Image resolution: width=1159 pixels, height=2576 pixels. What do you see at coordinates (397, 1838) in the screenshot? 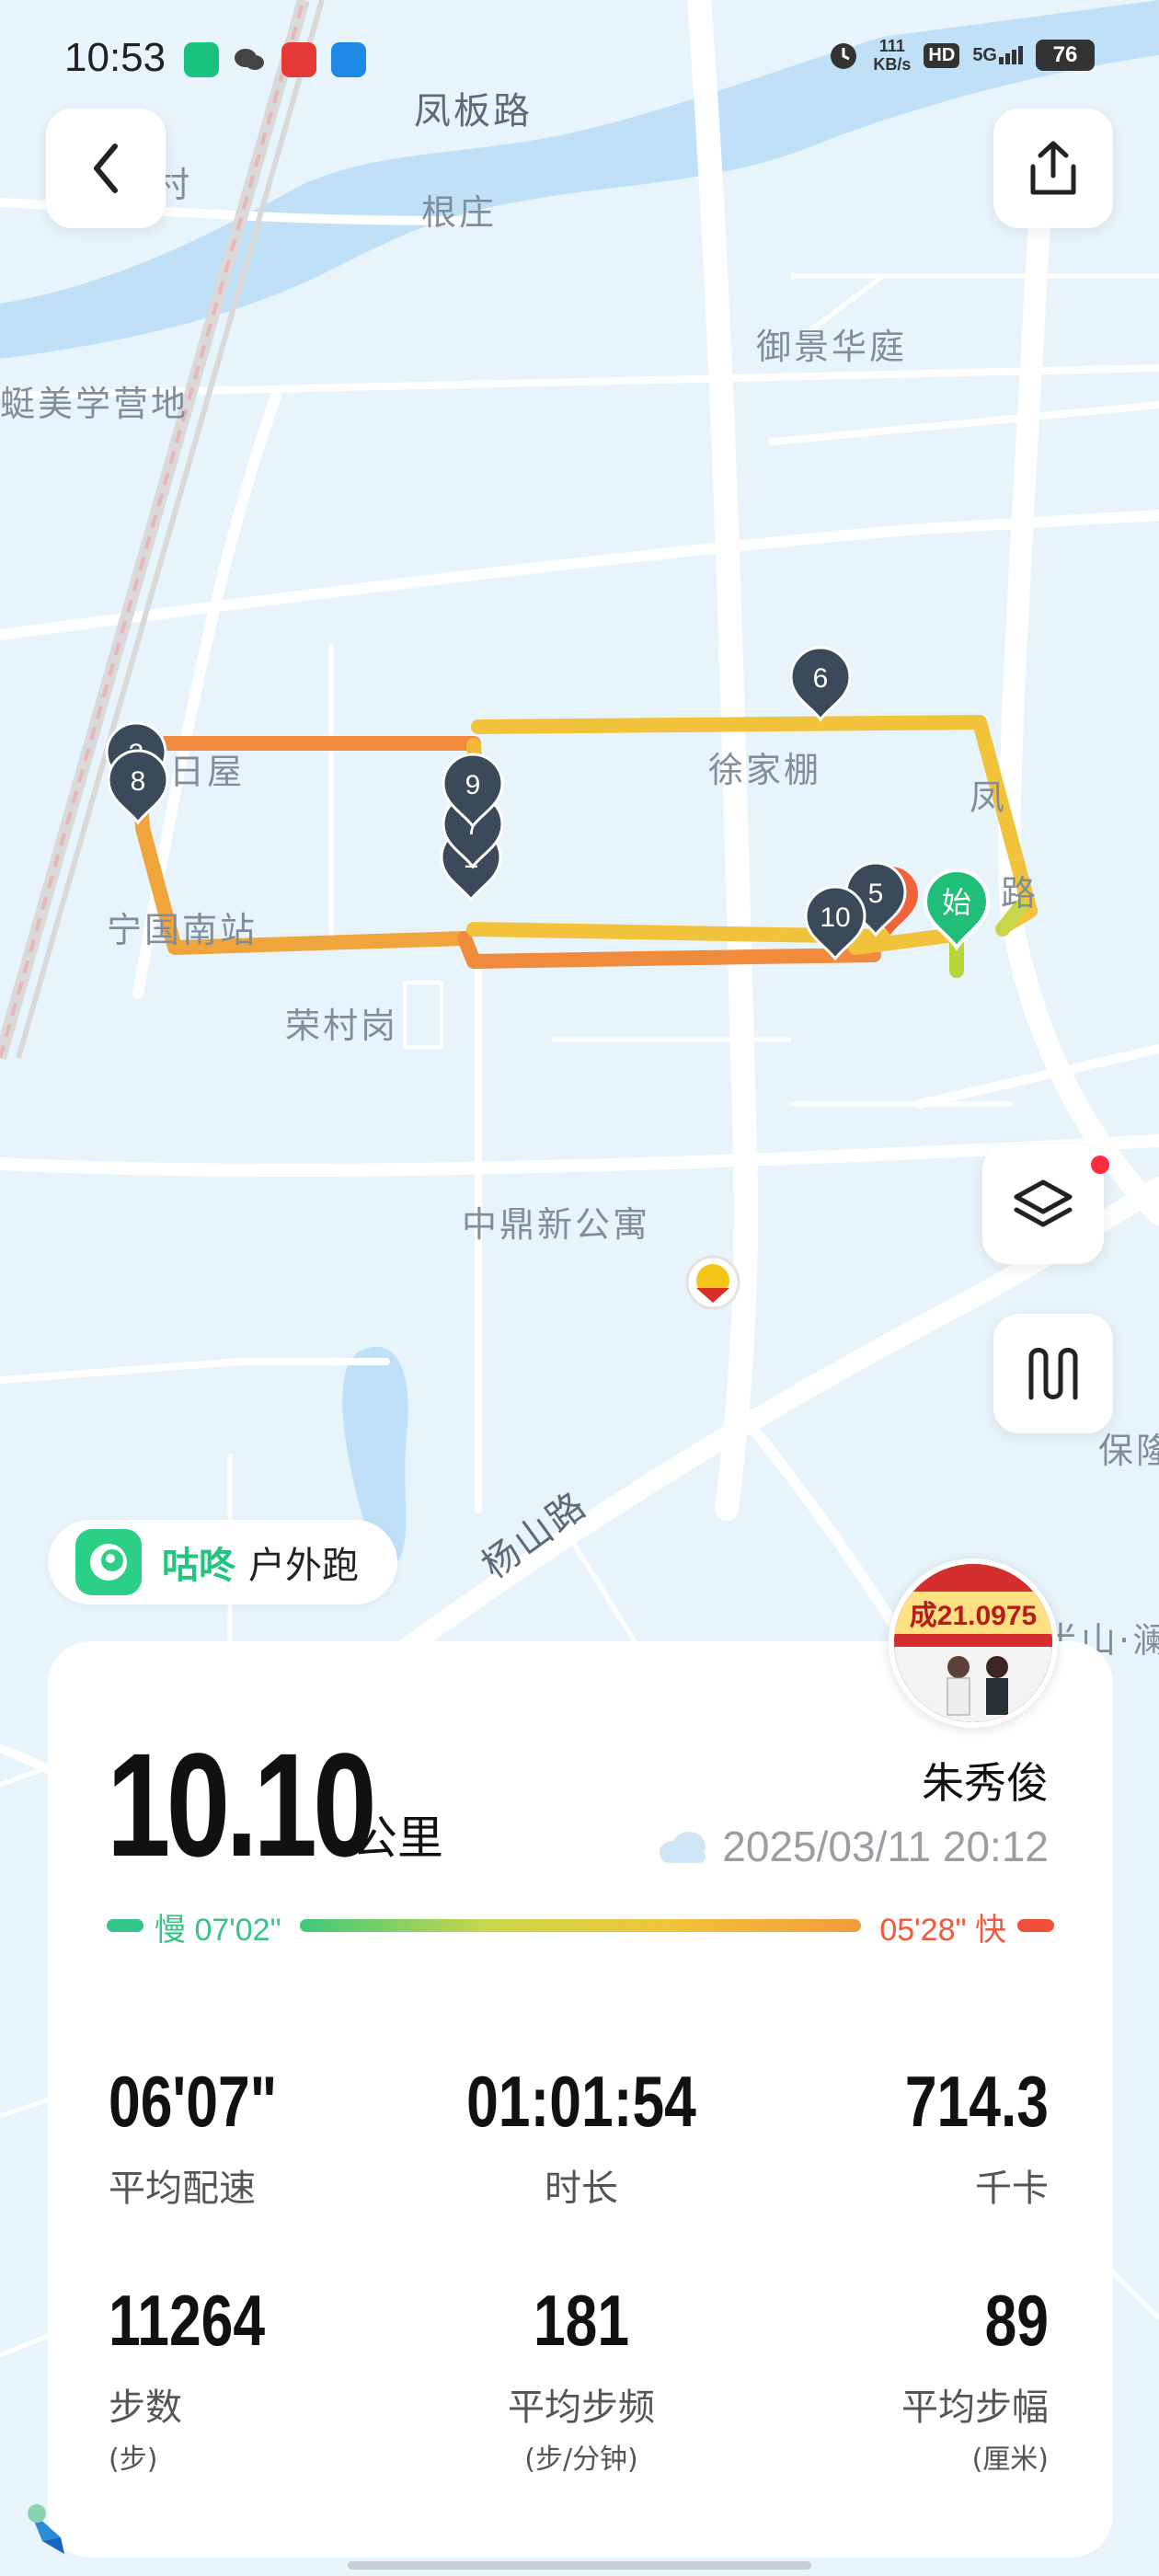
I see `distance-unit: 公里` at bounding box center [397, 1838].